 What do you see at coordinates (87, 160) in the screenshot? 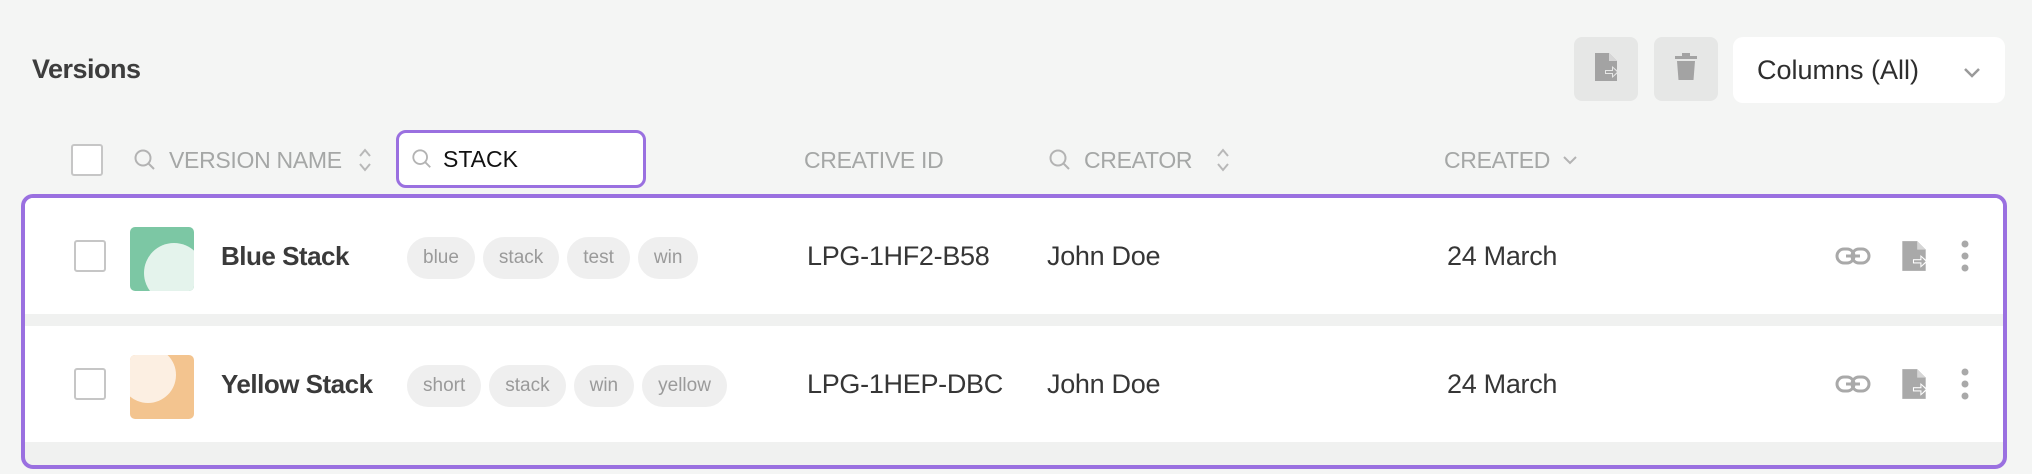
I see `select-all-checkbox` at bounding box center [87, 160].